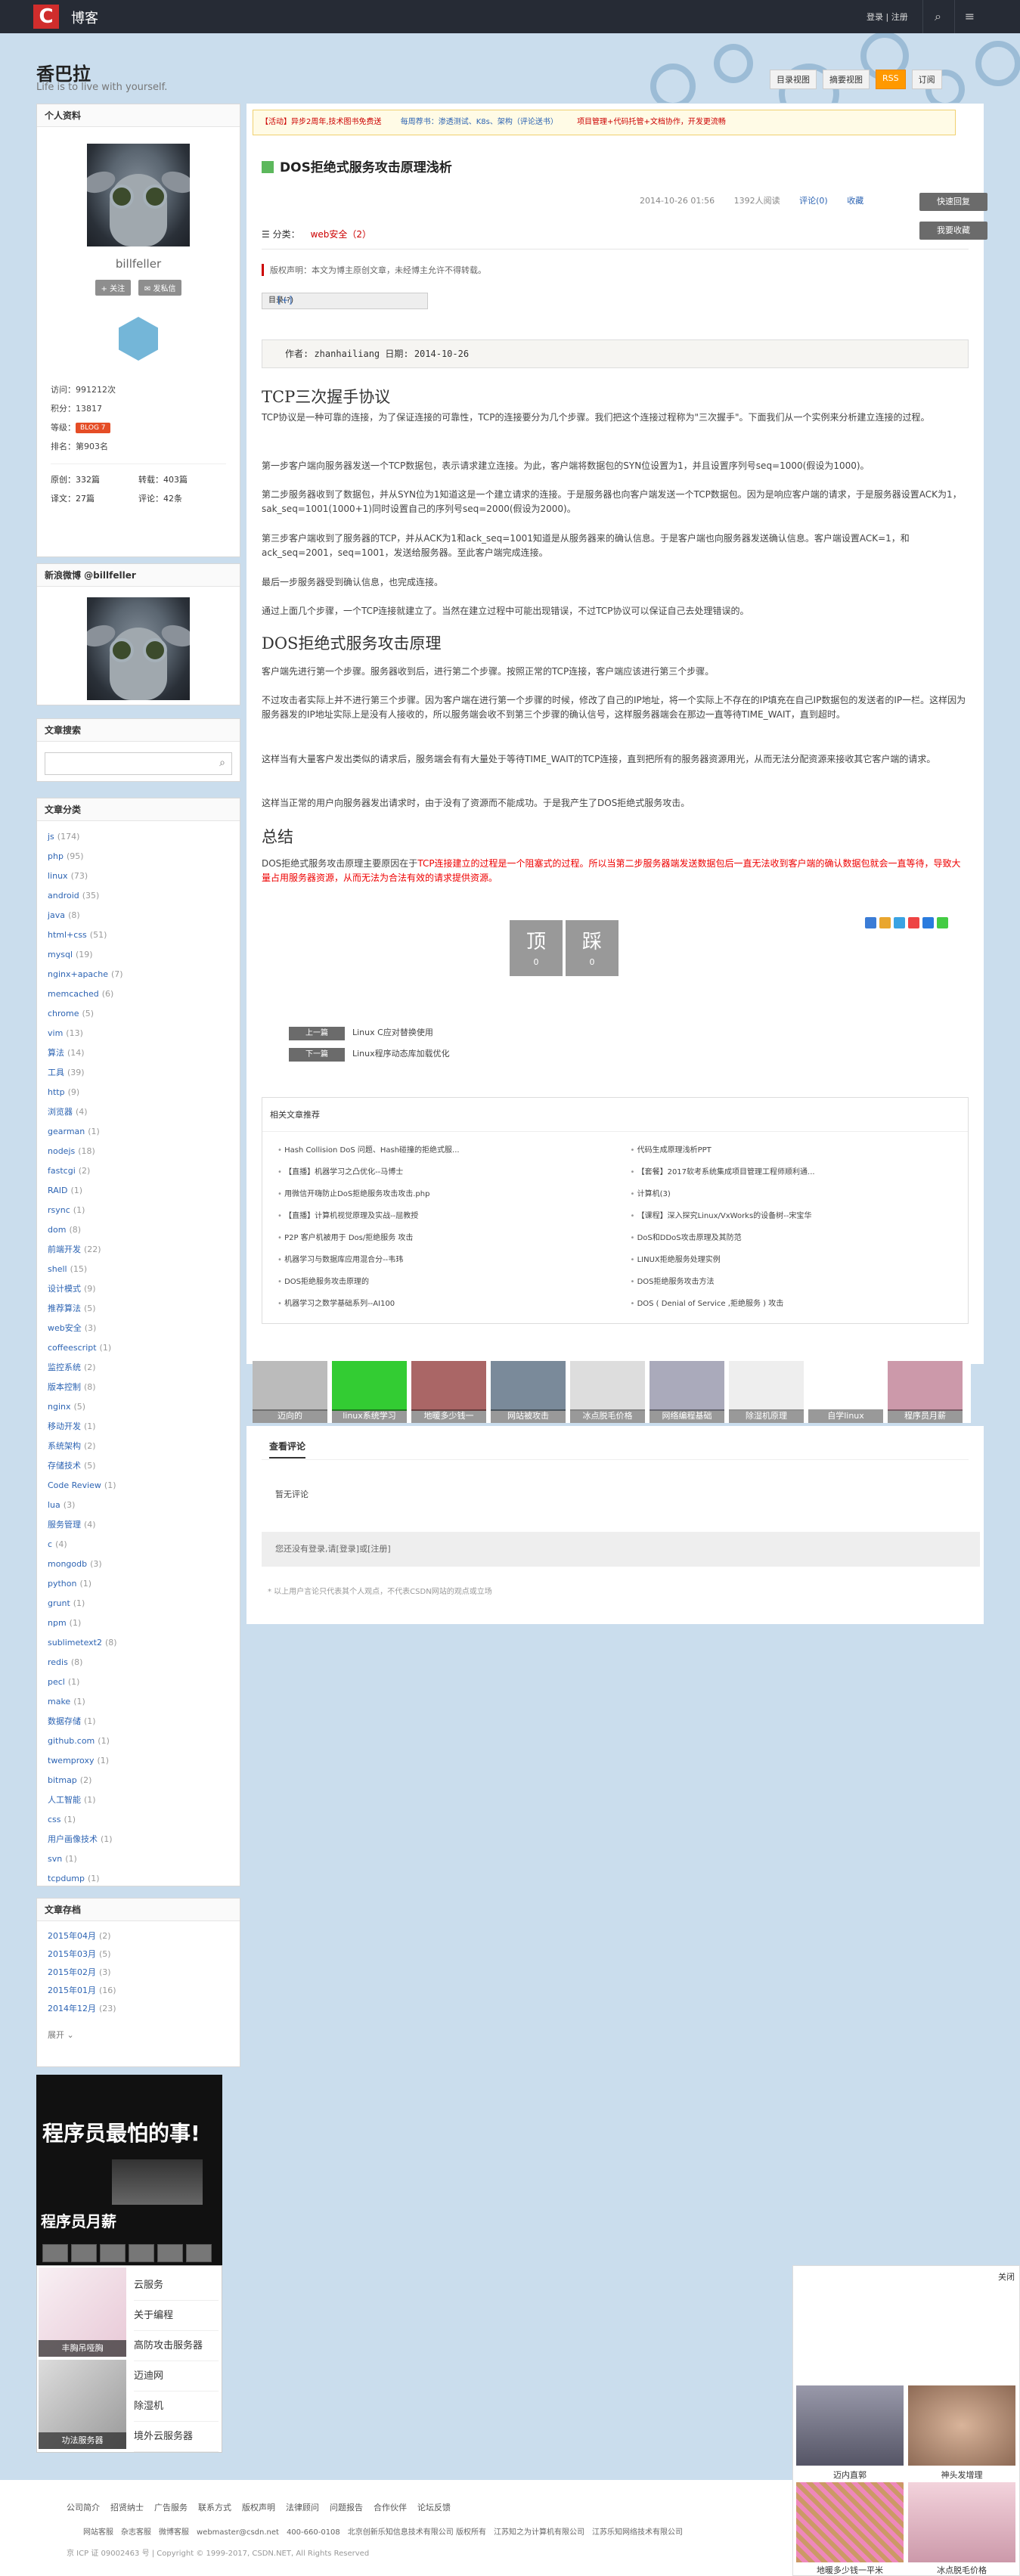  What do you see at coordinates (73, 994) in the screenshot?
I see `category-link: memcached` at bounding box center [73, 994].